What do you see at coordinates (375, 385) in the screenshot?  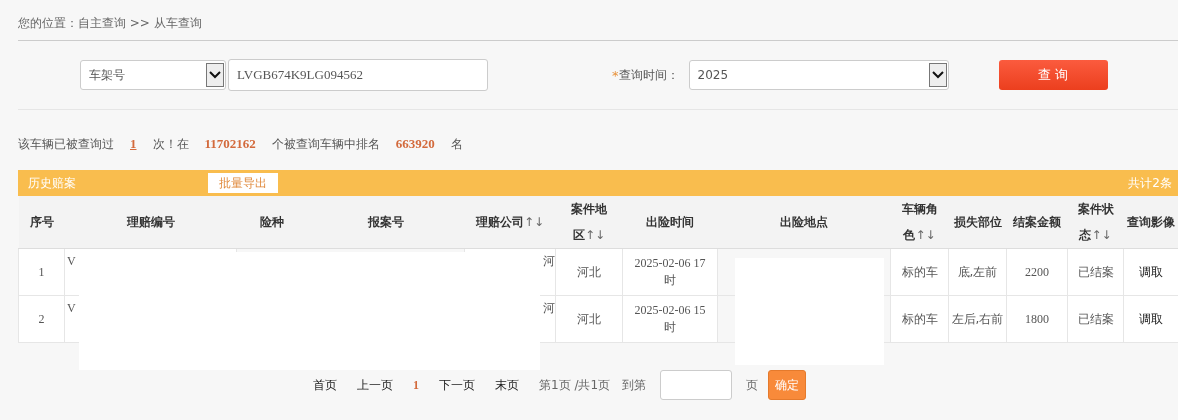 I see `prev-page-link: 上一页` at bounding box center [375, 385].